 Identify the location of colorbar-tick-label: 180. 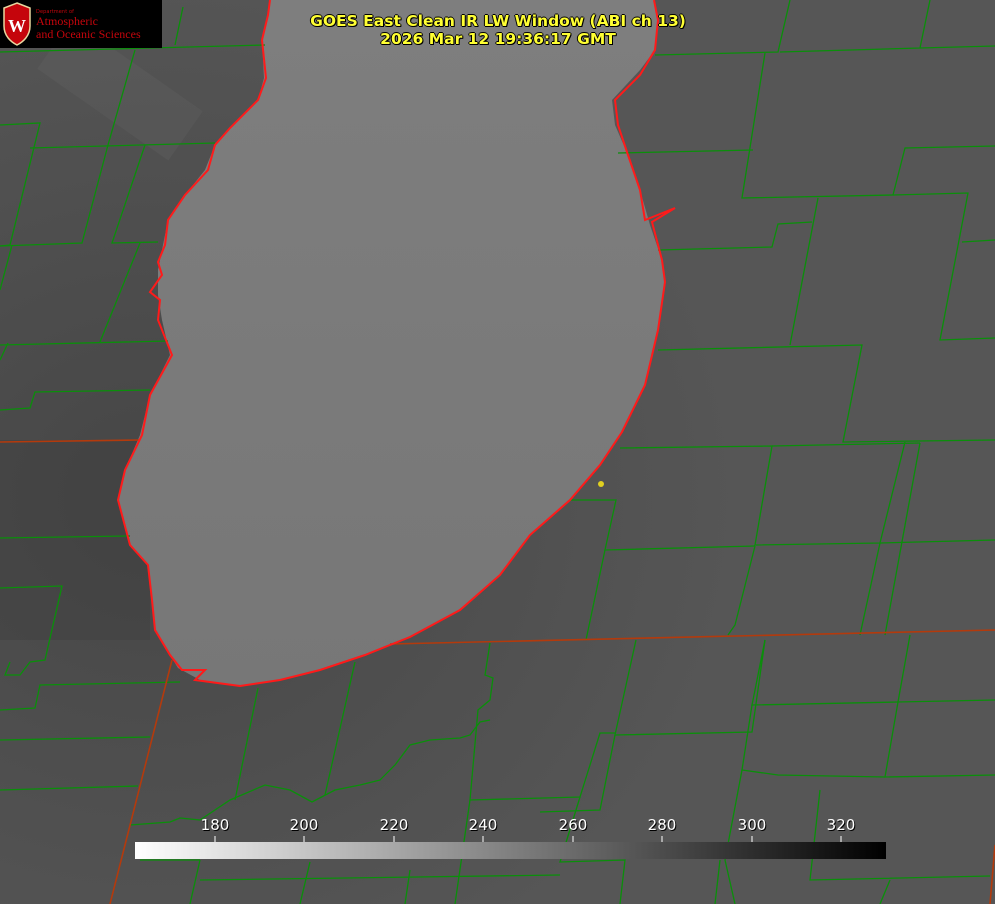
(215, 825).